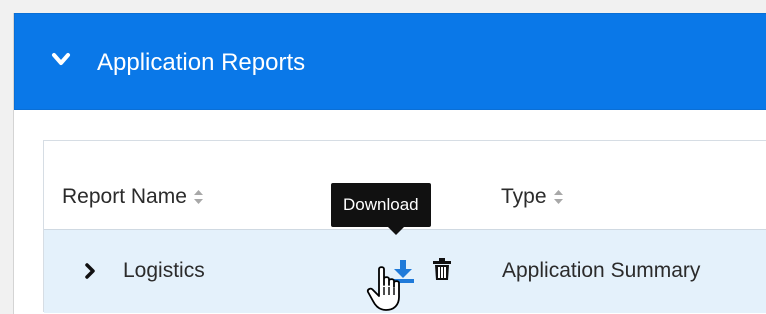  I want to click on report-name-cell: Logistics, so click(164, 270).